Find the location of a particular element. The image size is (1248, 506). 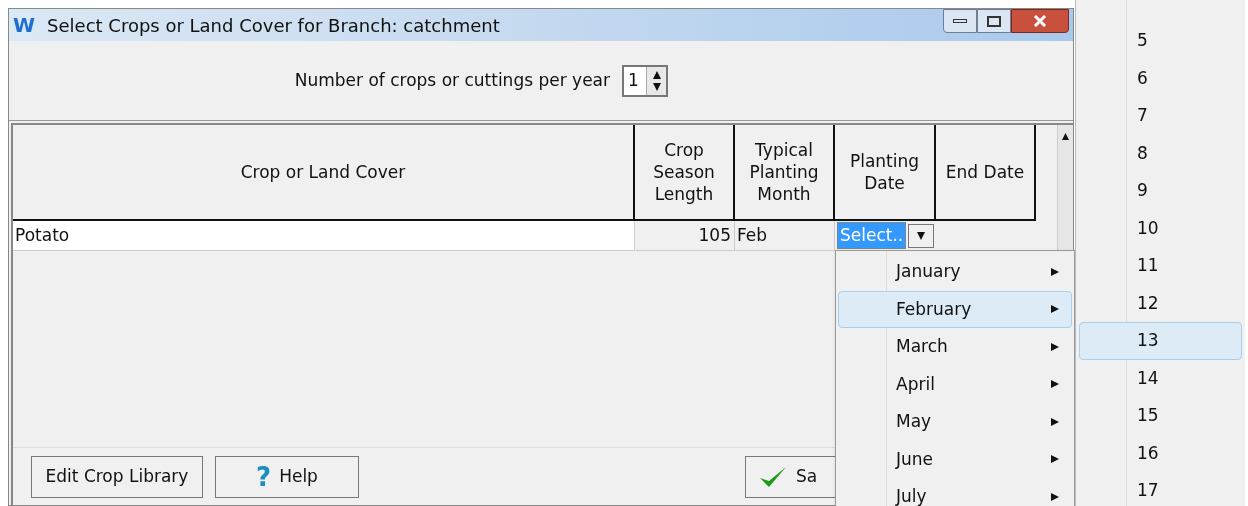

table-cell: 105 is located at coordinates (685, 235).